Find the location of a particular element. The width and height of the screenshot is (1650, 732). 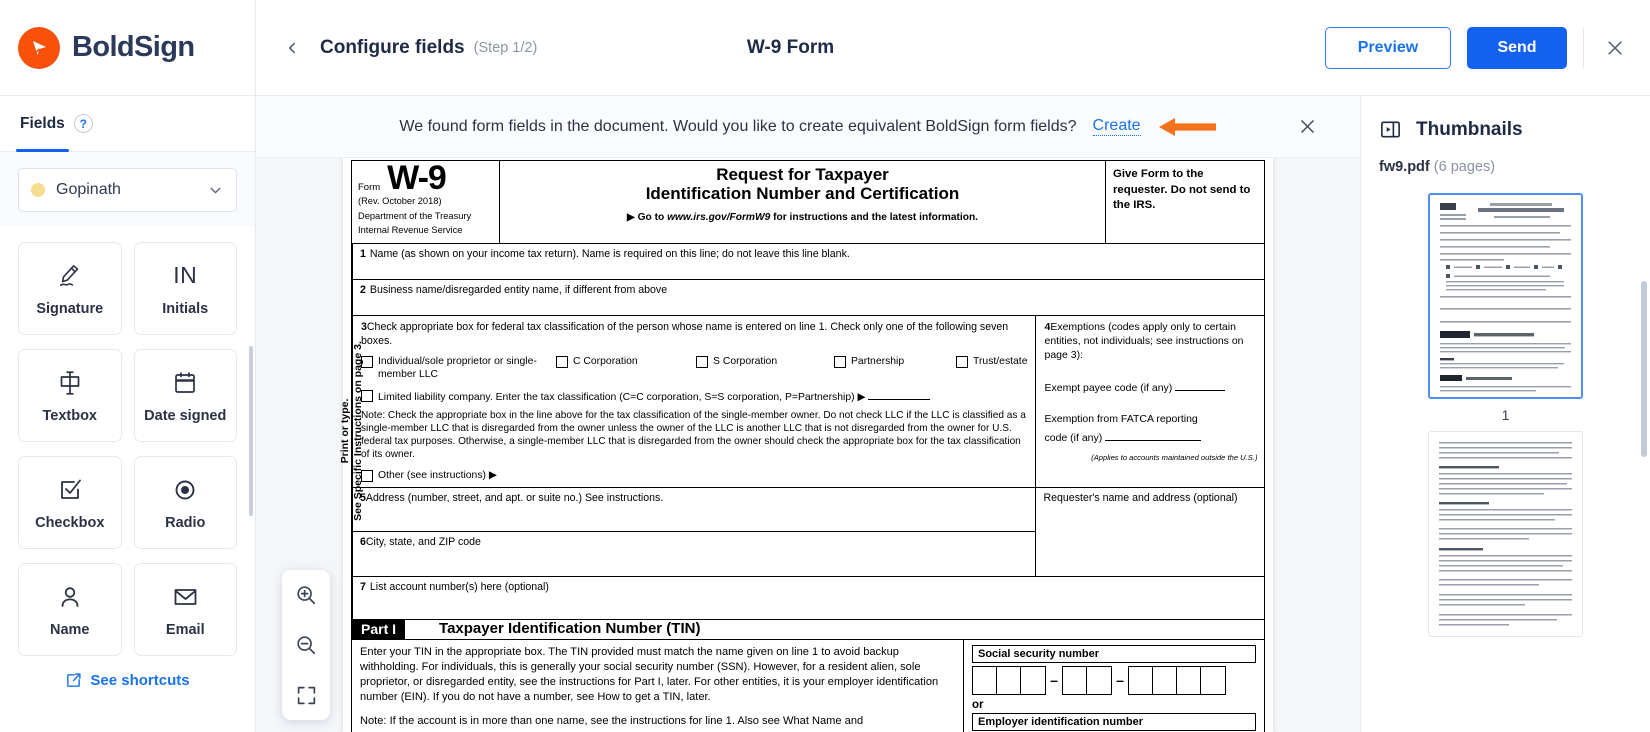

checkbox-partnership: Partnership is located at coordinates (895, 362).